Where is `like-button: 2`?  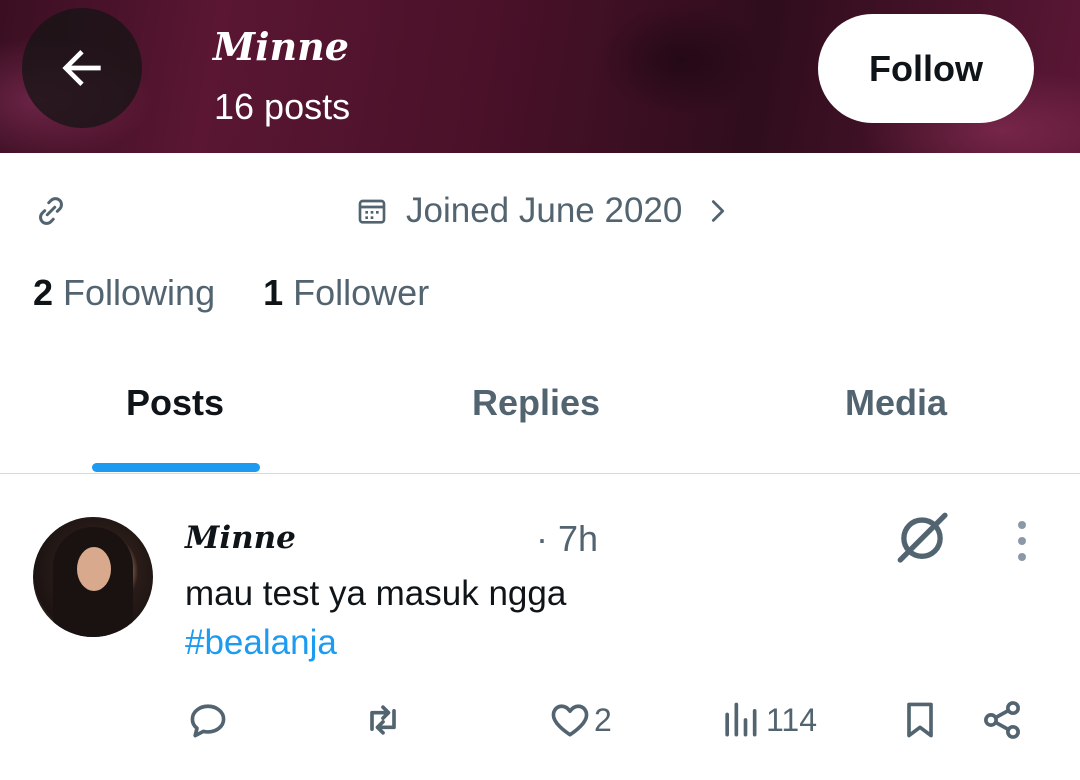
like-button: 2 is located at coordinates (580, 720).